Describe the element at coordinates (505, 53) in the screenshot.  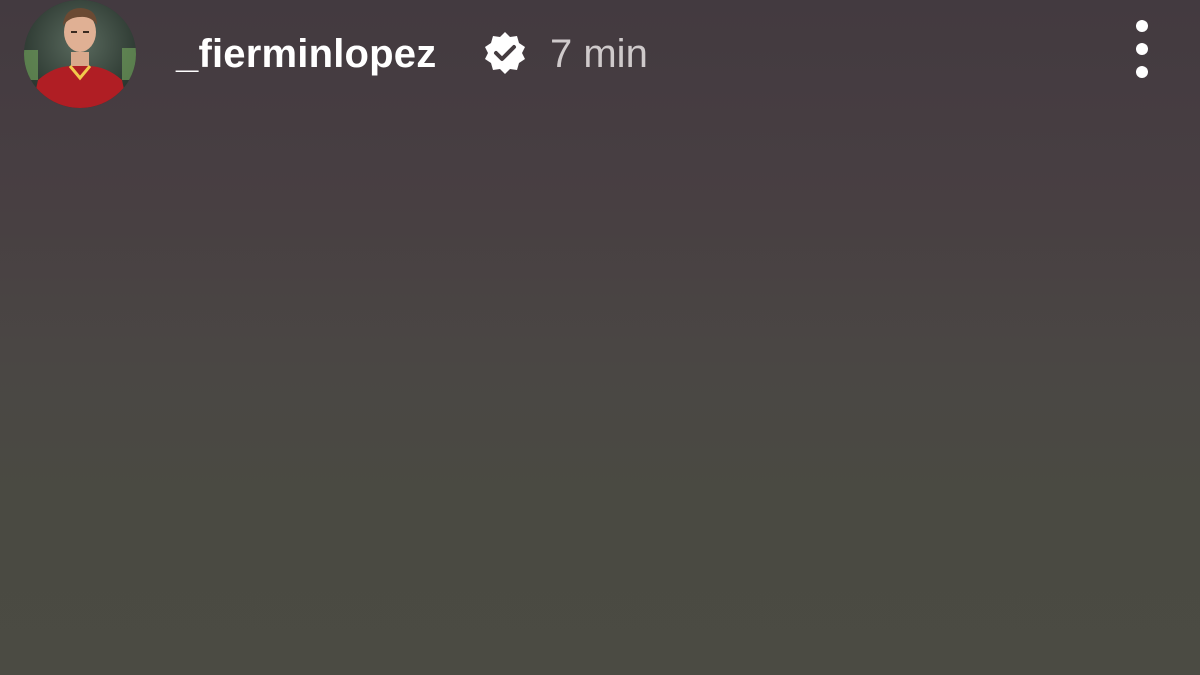
I see `verified-badge-icon` at that location.